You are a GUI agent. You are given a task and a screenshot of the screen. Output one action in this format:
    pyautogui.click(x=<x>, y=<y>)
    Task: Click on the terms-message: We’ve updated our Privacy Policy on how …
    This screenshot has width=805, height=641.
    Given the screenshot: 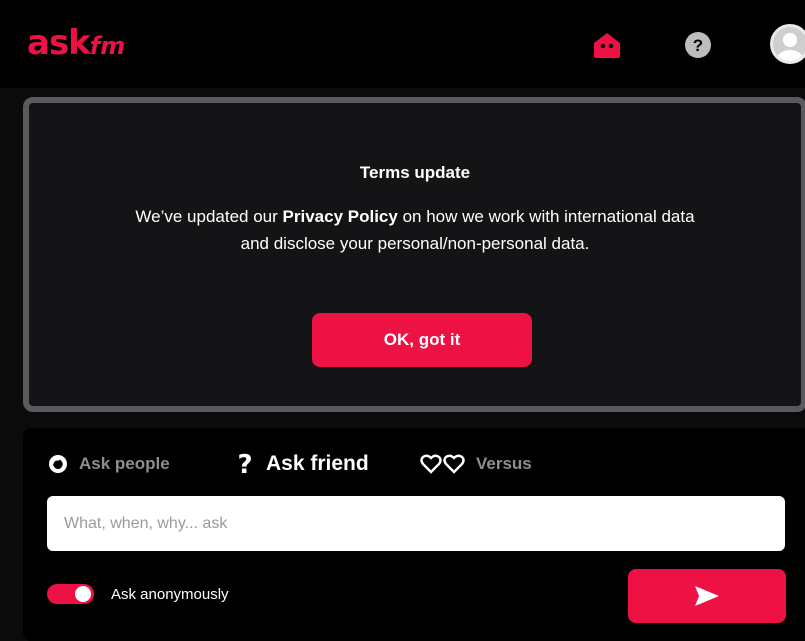 What is the action you would take?
    pyautogui.click(x=415, y=230)
    